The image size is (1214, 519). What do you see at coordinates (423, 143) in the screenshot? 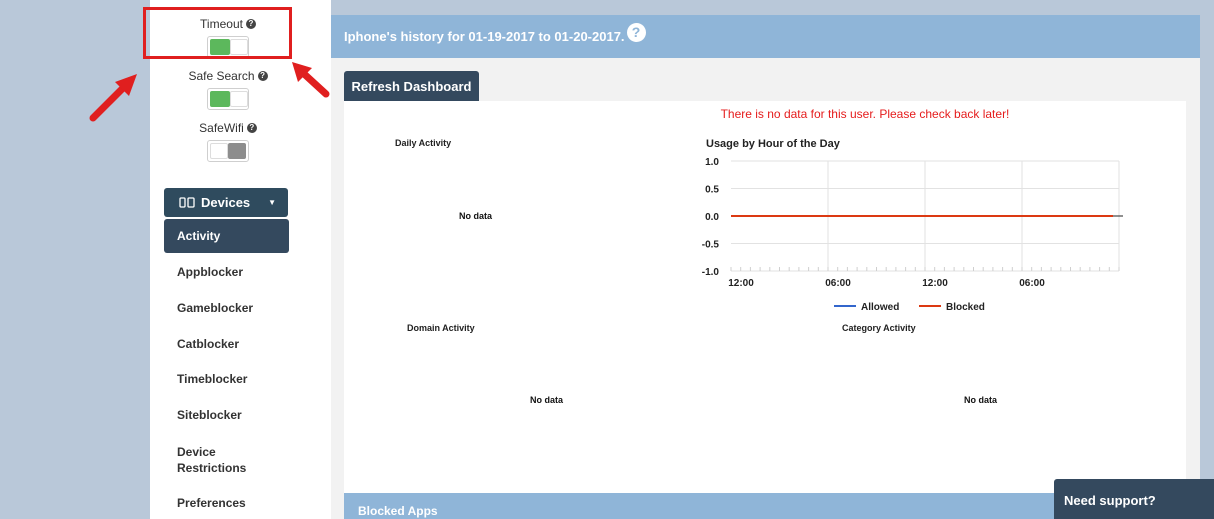
I see `daily-activity-title: Daily Activity` at bounding box center [423, 143].